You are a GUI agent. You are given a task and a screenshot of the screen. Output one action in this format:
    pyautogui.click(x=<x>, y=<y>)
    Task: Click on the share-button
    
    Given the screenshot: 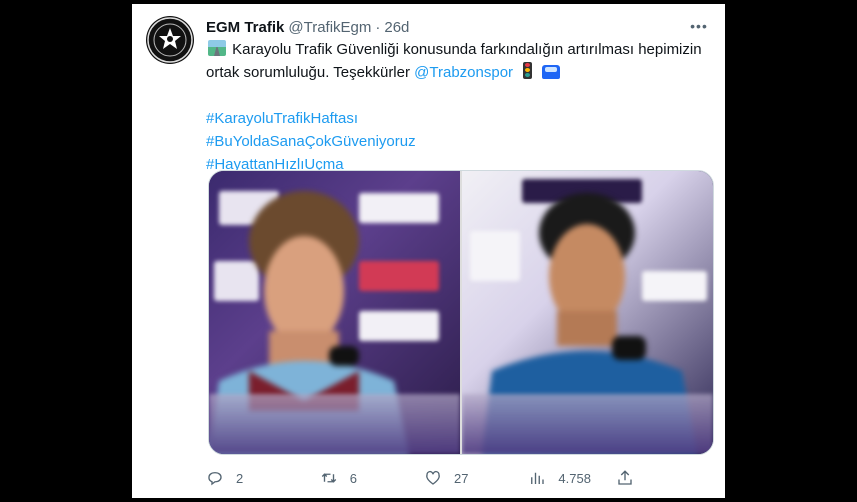 What is the action you would take?
    pyautogui.click(x=631, y=478)
    